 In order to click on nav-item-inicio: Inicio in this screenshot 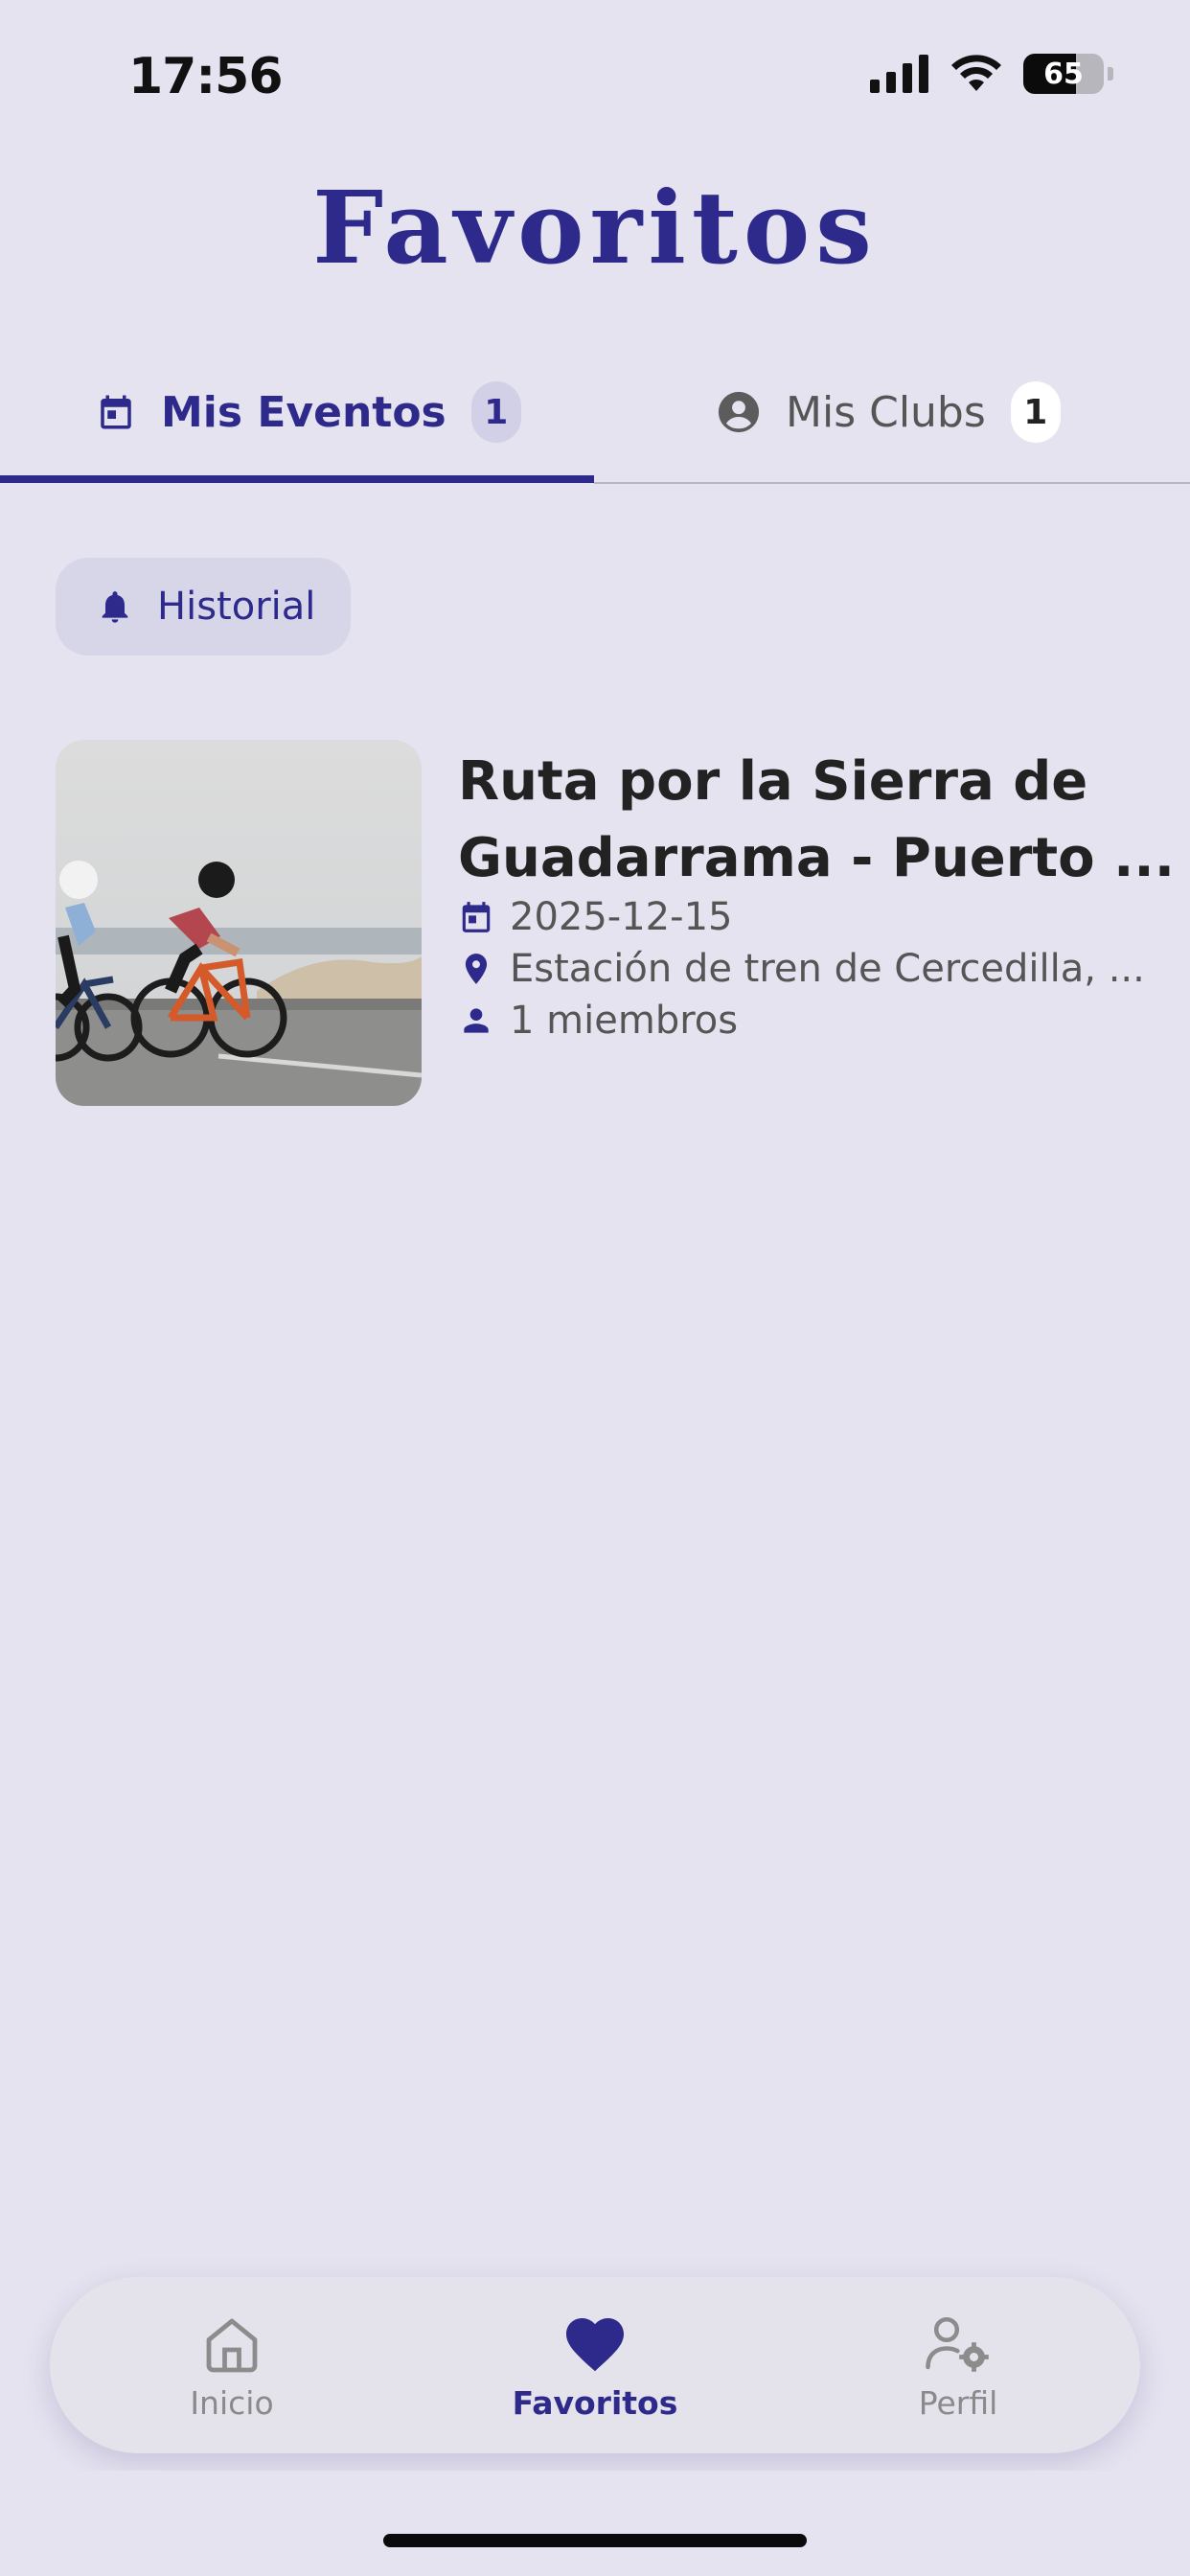, I will do `click(232, 2365)`.